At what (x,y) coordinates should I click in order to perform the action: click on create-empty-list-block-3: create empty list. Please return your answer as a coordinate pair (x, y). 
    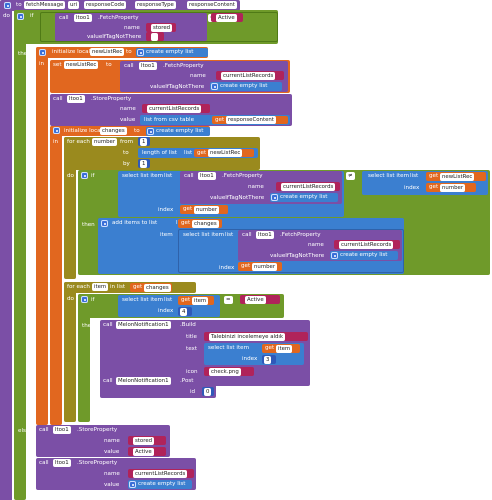
    Looking at the image, I should click on (178, 131).